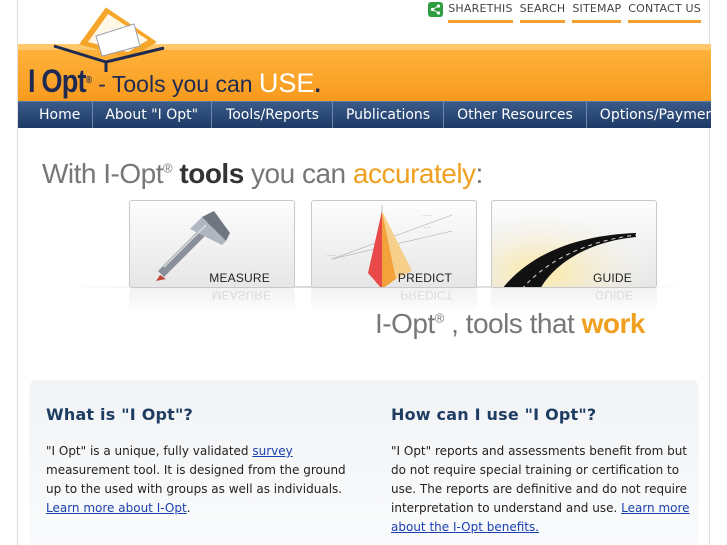 The image size is (727, 545). Describe the element at coordinates (212, 301) in the screenshot. I see `measure-reflection: MEASURE` at that location.